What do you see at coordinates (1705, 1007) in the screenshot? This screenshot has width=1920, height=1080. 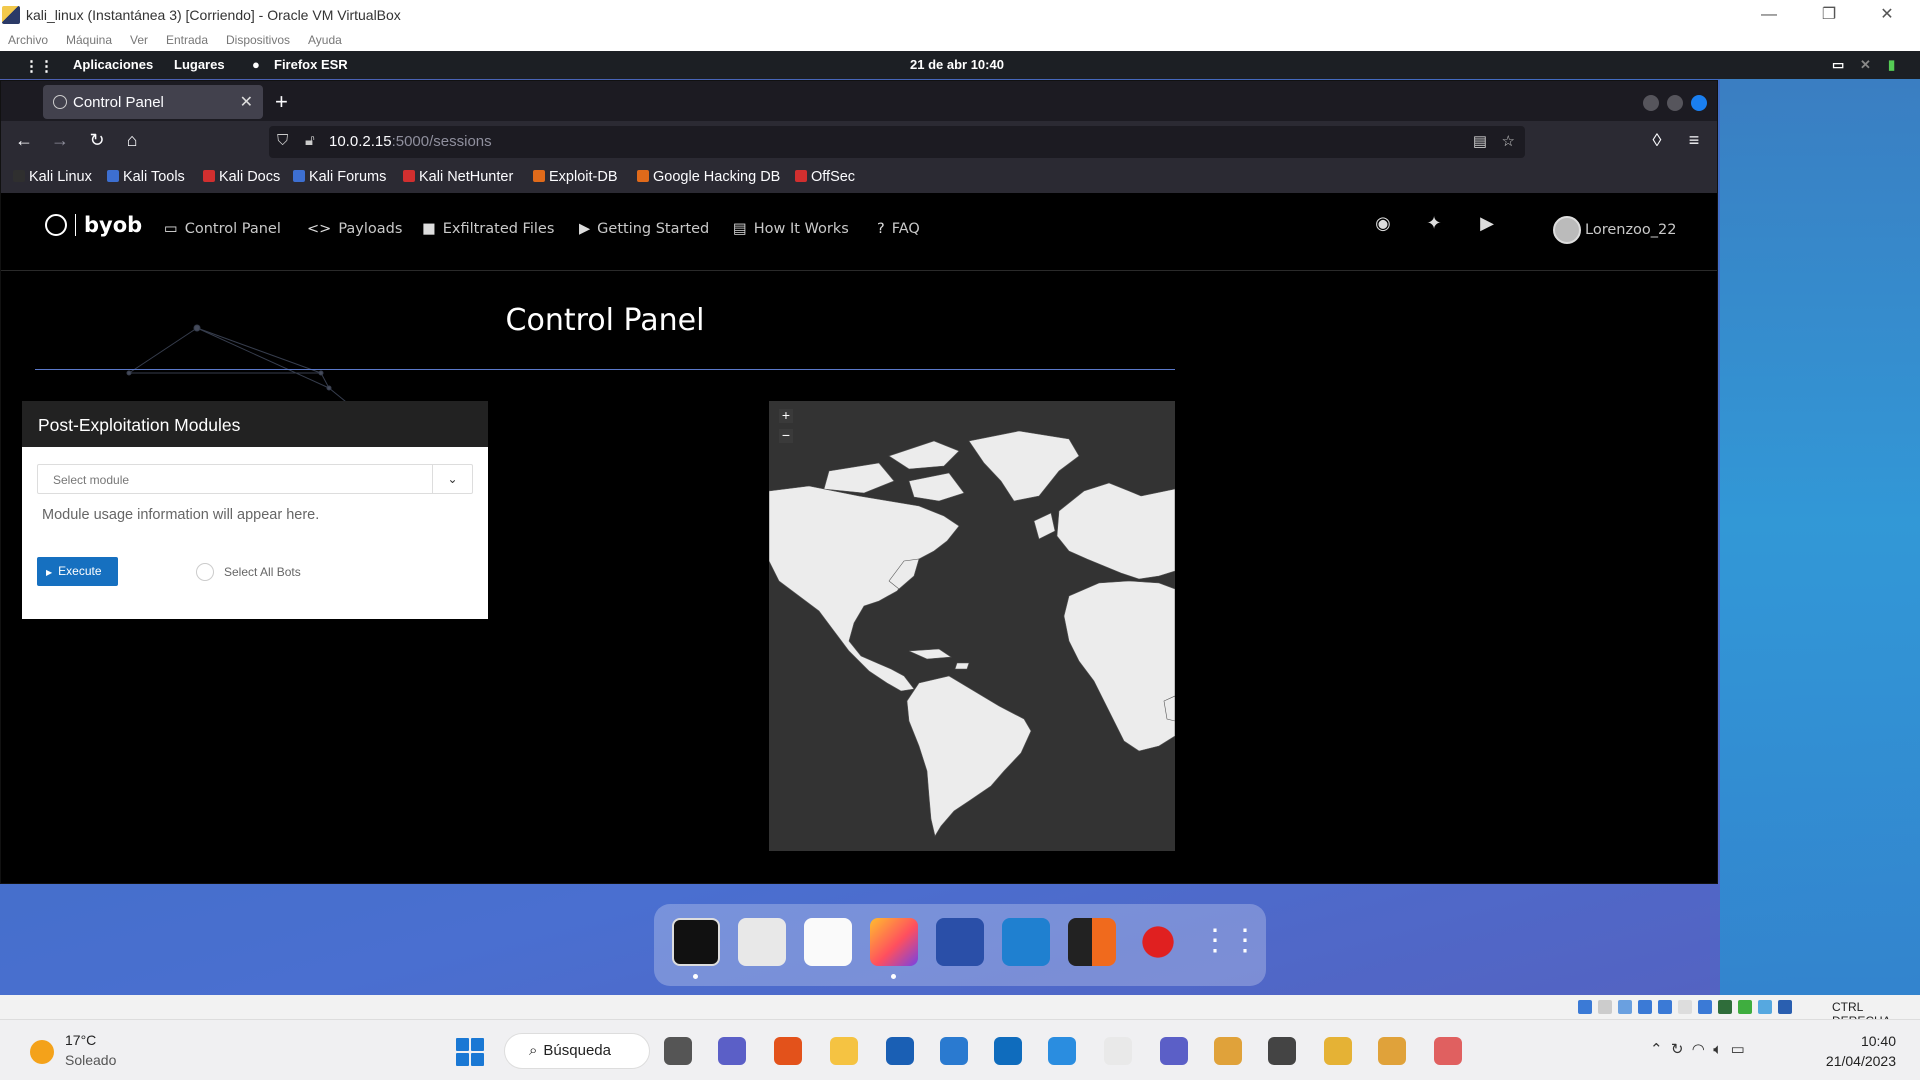 I see `display-icon` at bounding box center [1705, 1007].